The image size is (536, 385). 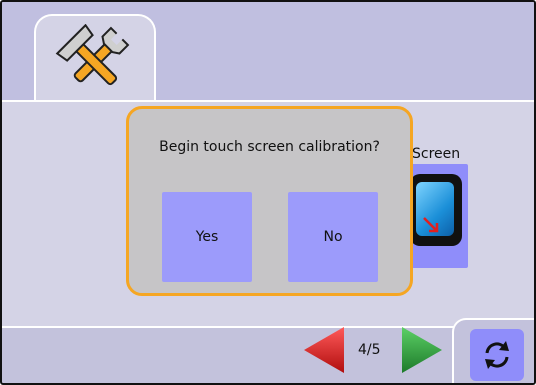 What do you see at coordinates (333, 237) in the screenshot?
I see `no-button: No` at bounding box center [333, 237].